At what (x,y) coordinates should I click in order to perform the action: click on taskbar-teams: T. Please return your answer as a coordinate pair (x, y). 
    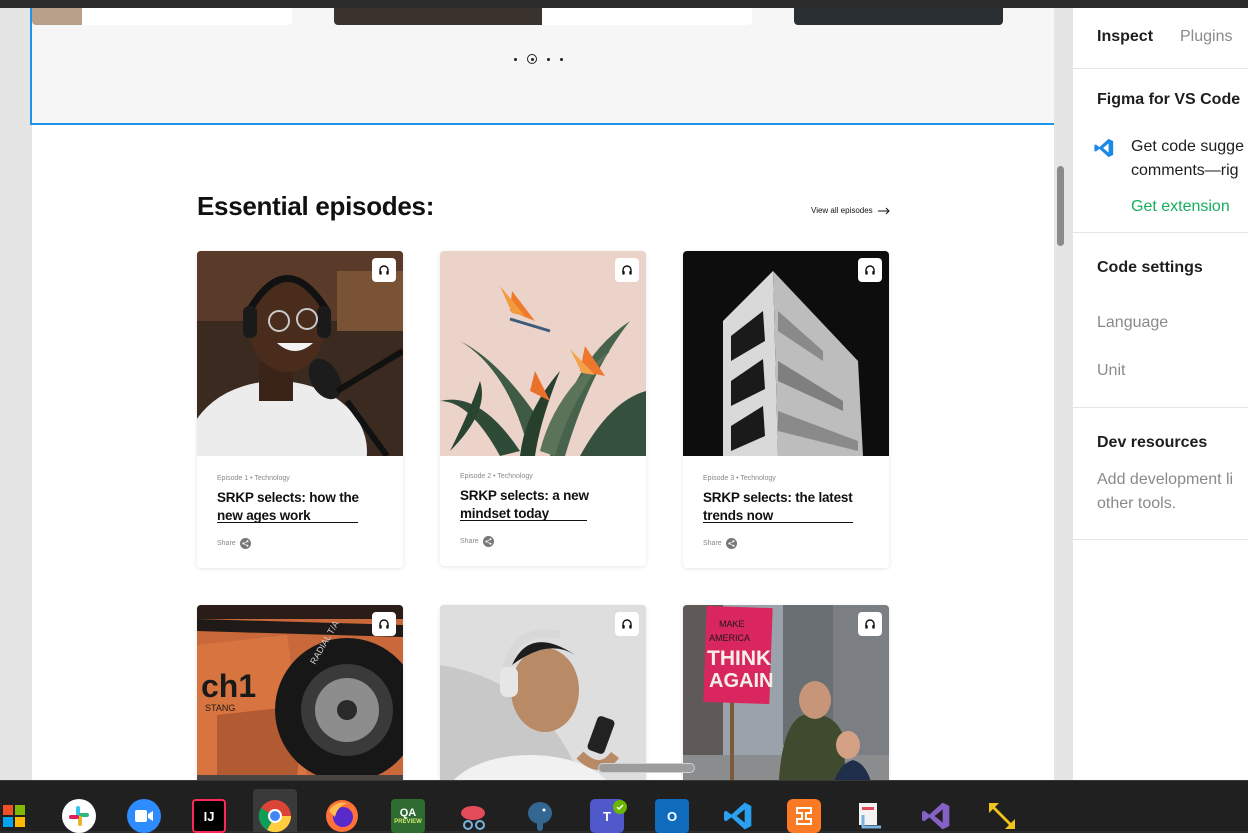
    Looking at the image, I should click on (607, 811).